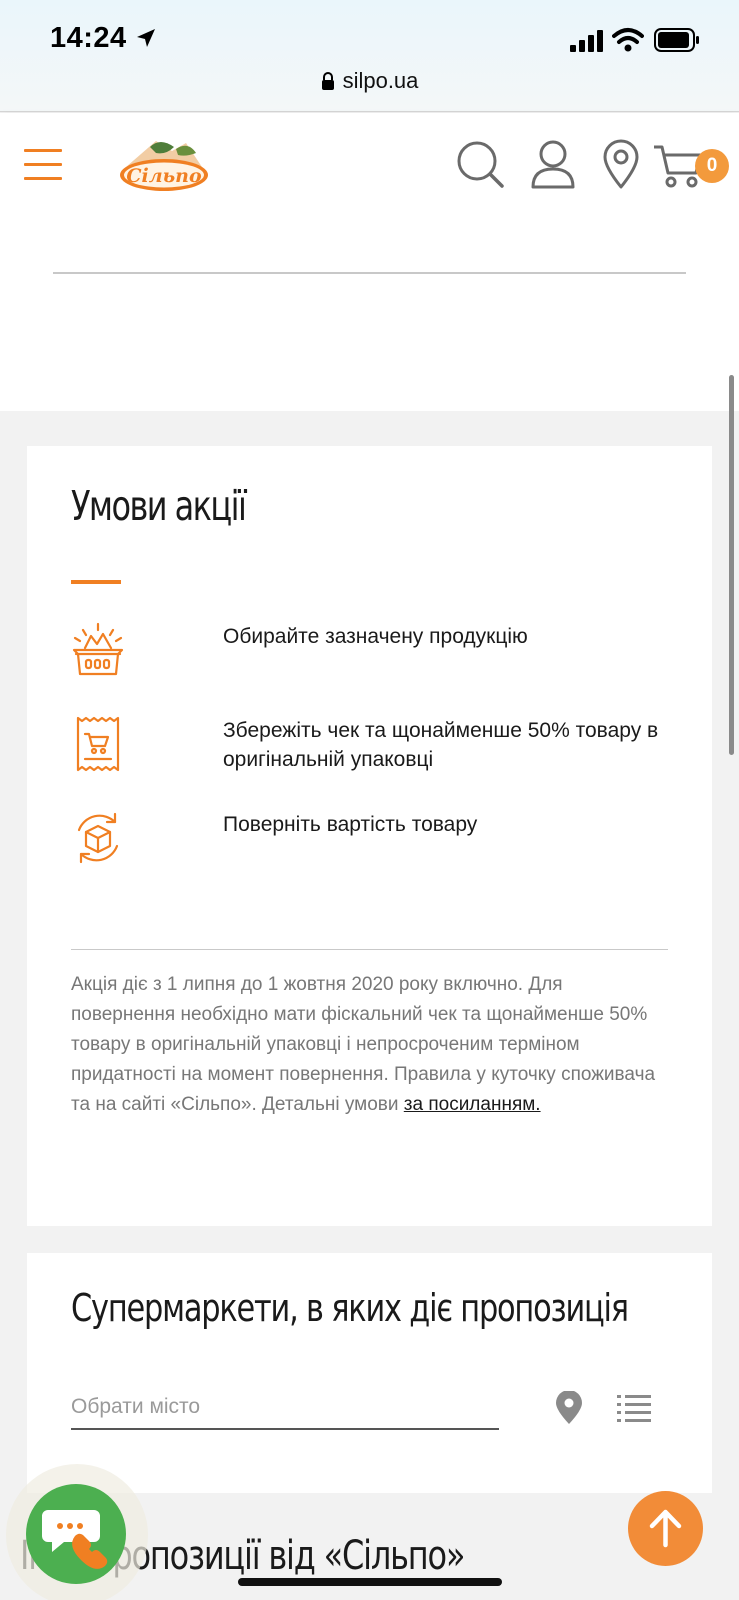 This screenshot has height=1600, width=739. I want to click on home-indicator, so click(370, 1582).